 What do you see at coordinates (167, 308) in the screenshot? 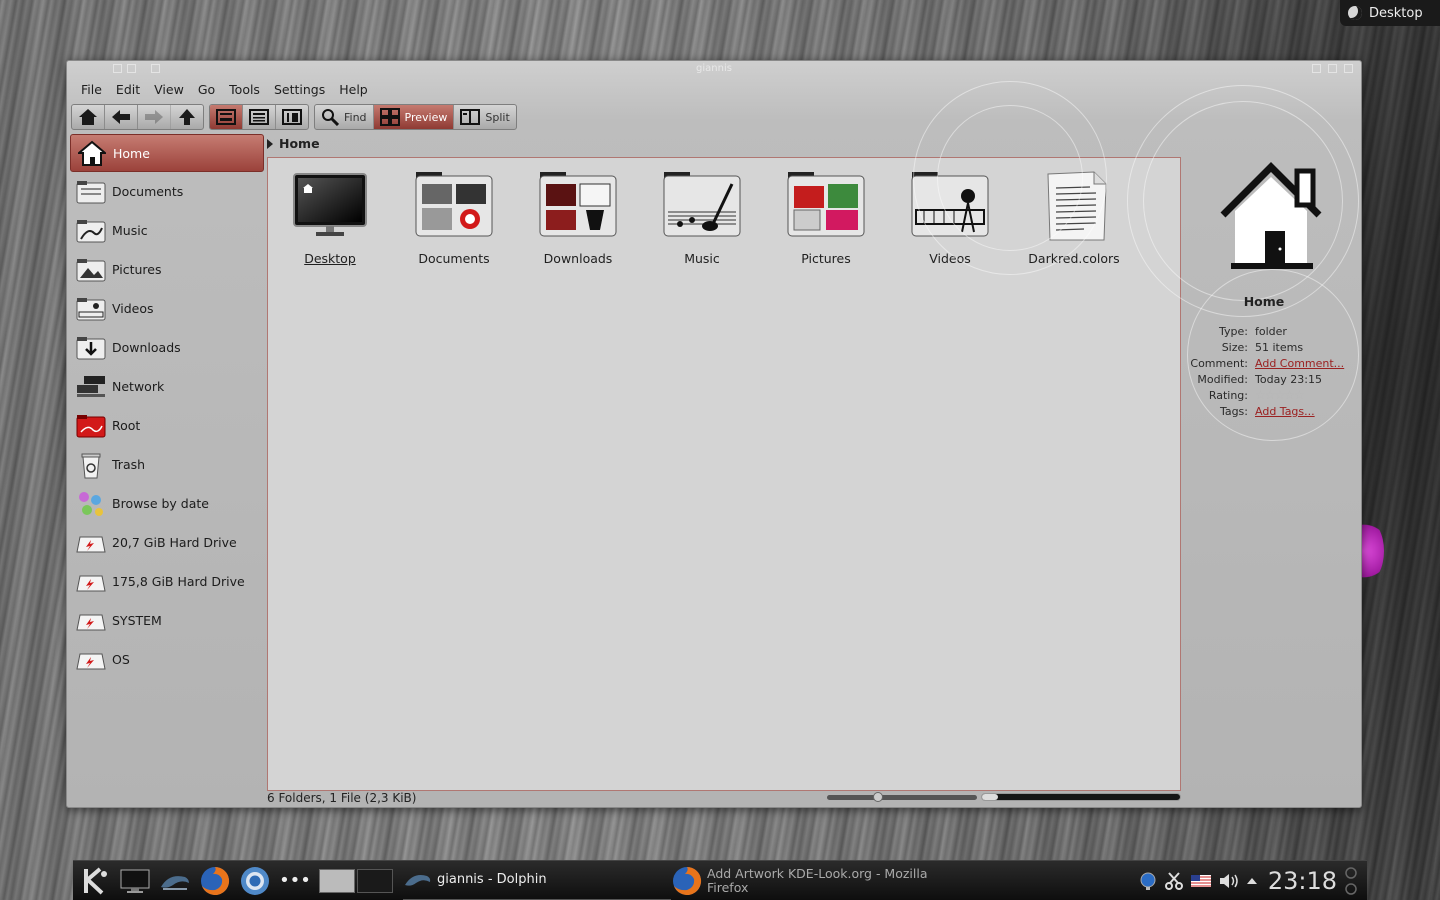
I see `place-videos: Videos` at bounding box center [167, 308].